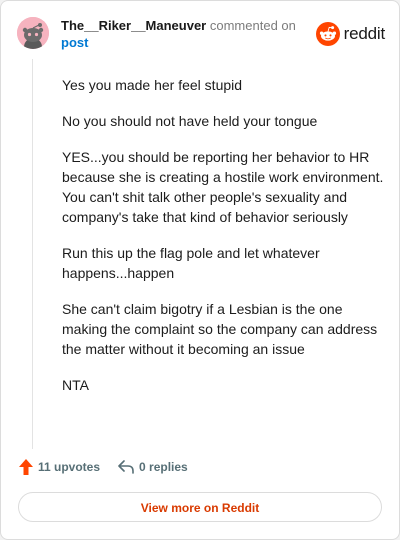 This screenshot has height=540, width=400. Describe the element at coordinates (163, 467) in the screenshot. I see `reply-count: 0 replies` at that location.